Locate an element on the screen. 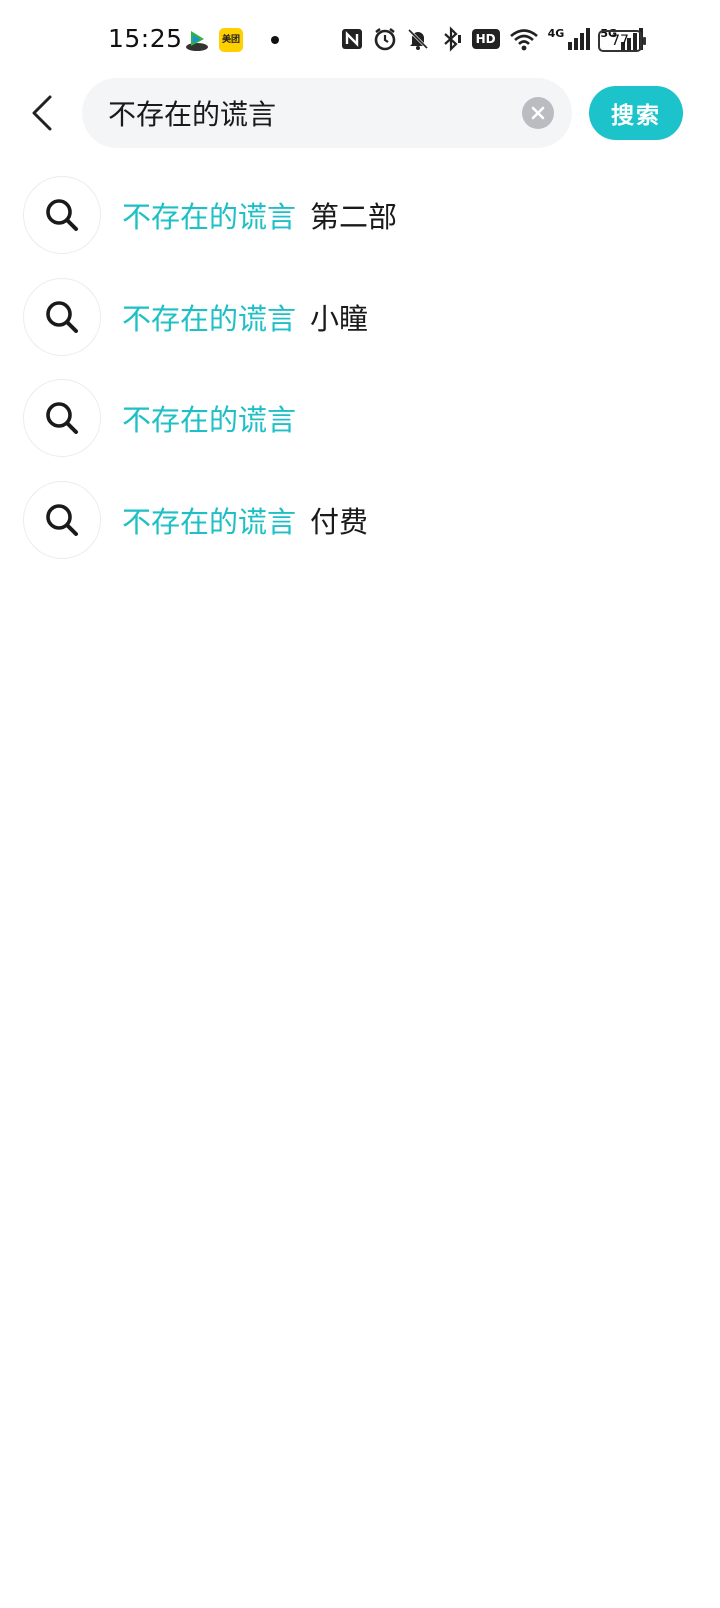  back-button is located at coordinates (42, 113).